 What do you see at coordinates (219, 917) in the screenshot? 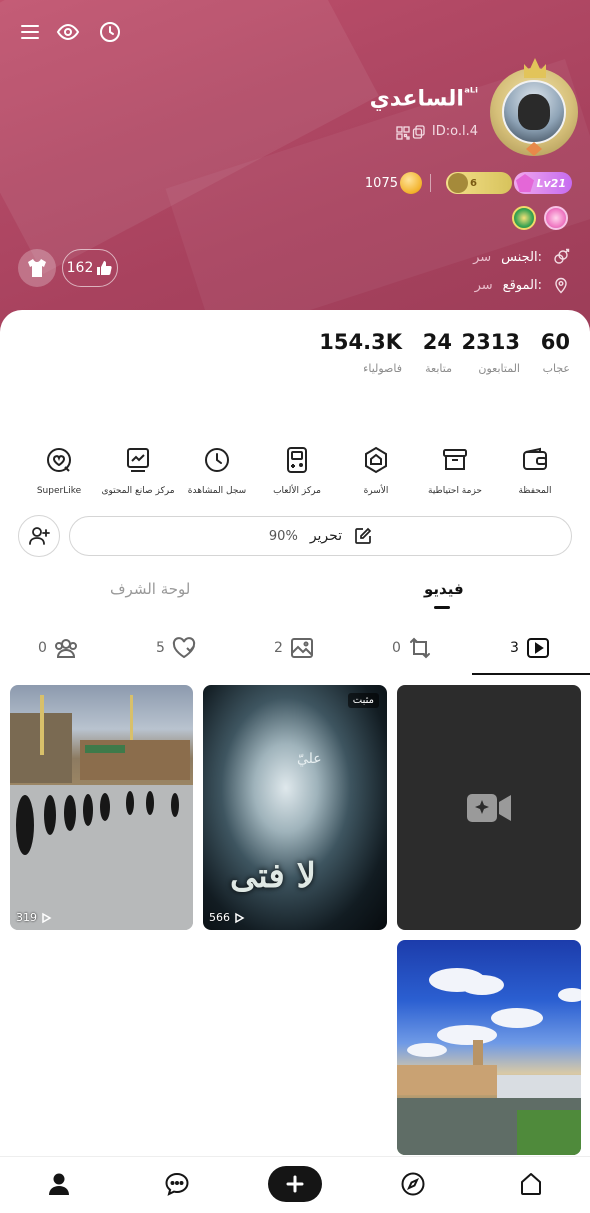
I see `play-count-value: 566` at bounding box center [219, 917].